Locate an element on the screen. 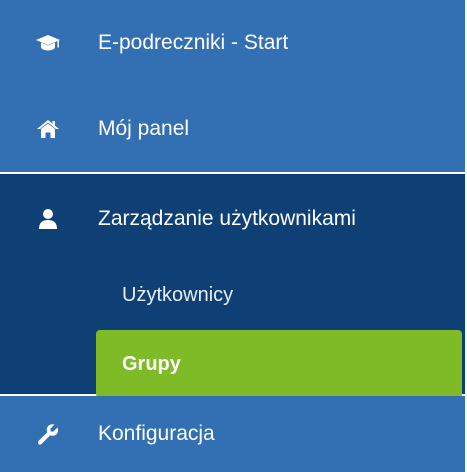 The image size is (467, 472). menu-item-label: E-podreczniki - Start is located at coordinates (193, 42).